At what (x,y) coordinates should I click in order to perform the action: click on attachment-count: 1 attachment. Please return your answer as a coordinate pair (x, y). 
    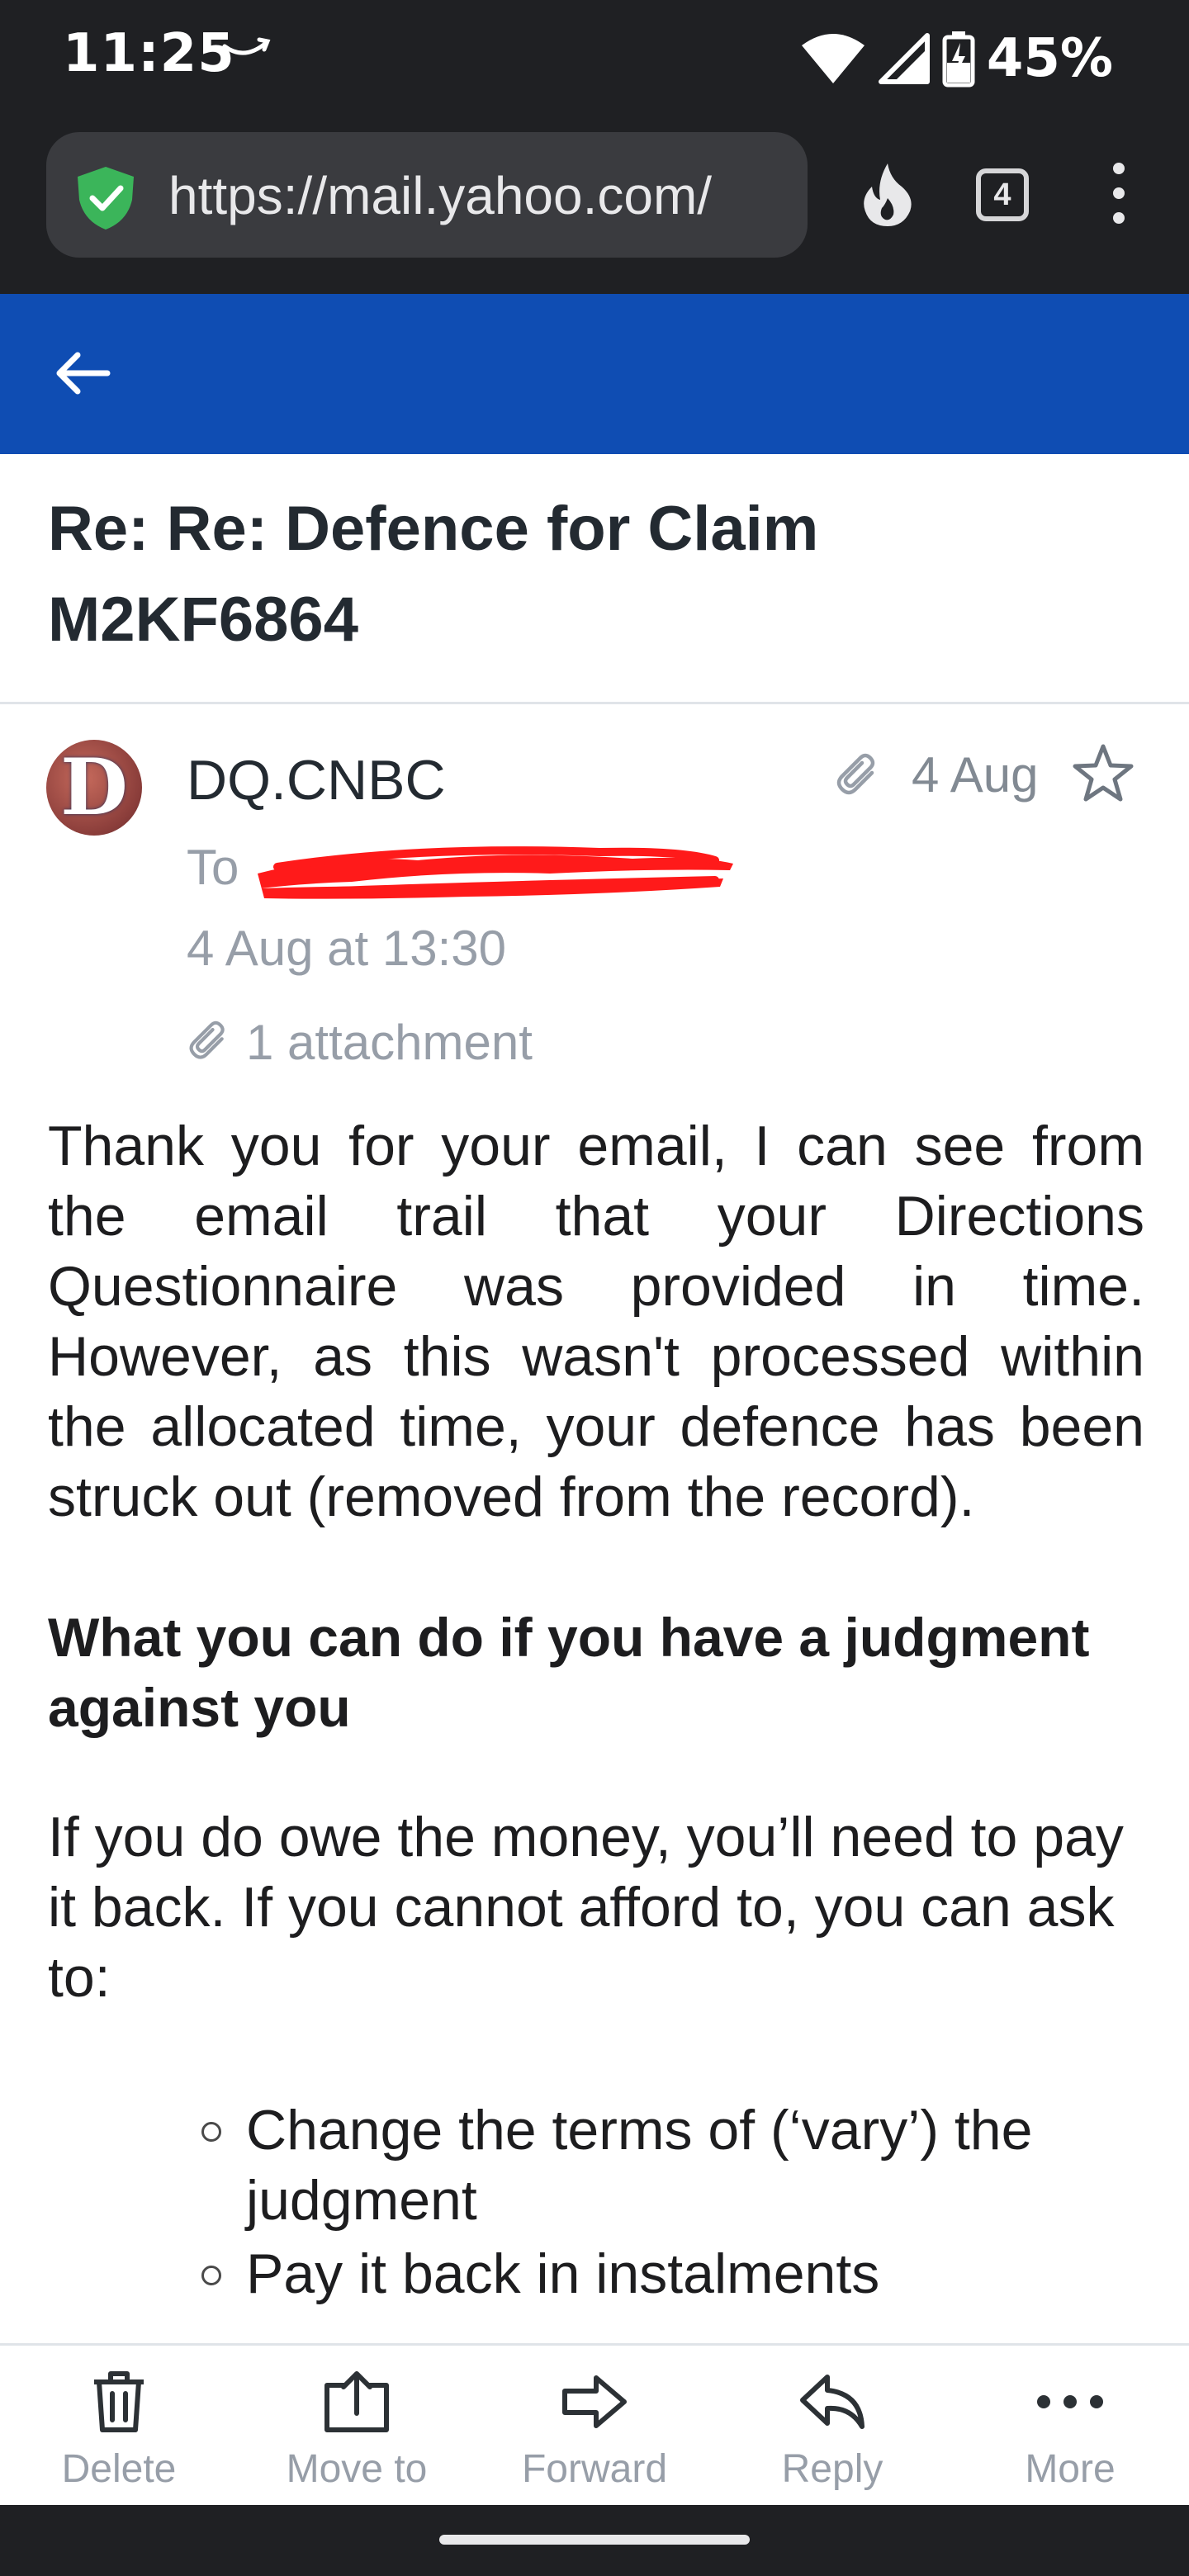
    Looking at the image, I should click on (389, 1042).